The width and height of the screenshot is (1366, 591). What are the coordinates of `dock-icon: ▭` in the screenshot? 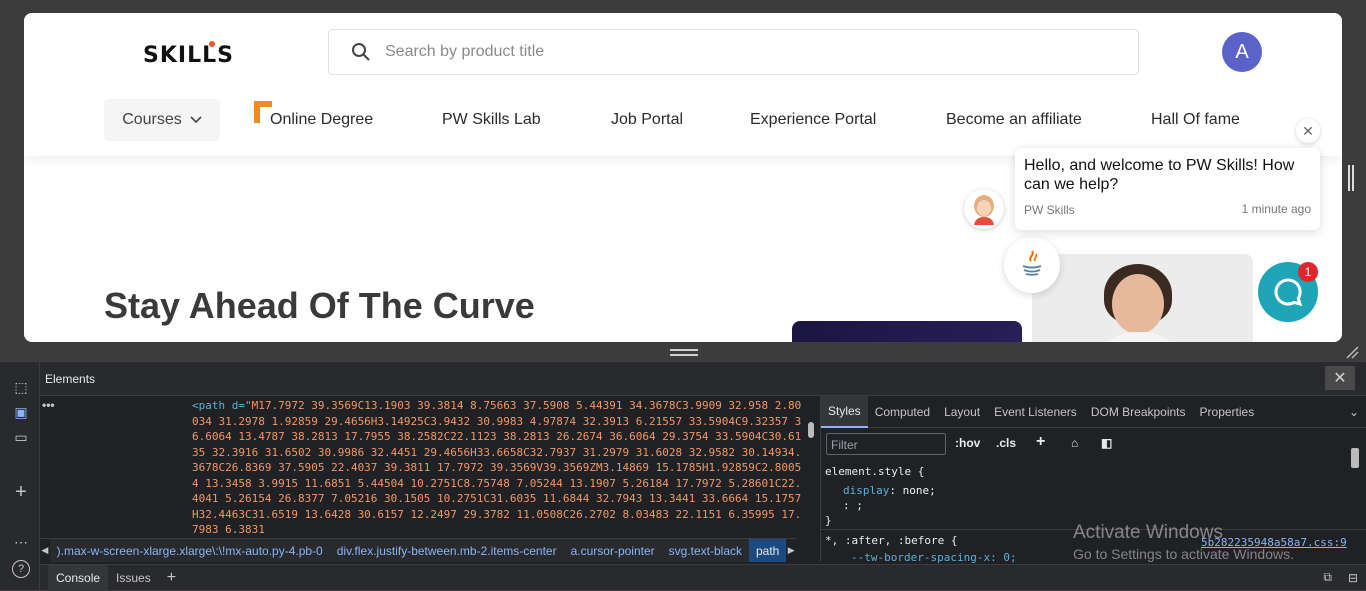 It's located at (21, 437).